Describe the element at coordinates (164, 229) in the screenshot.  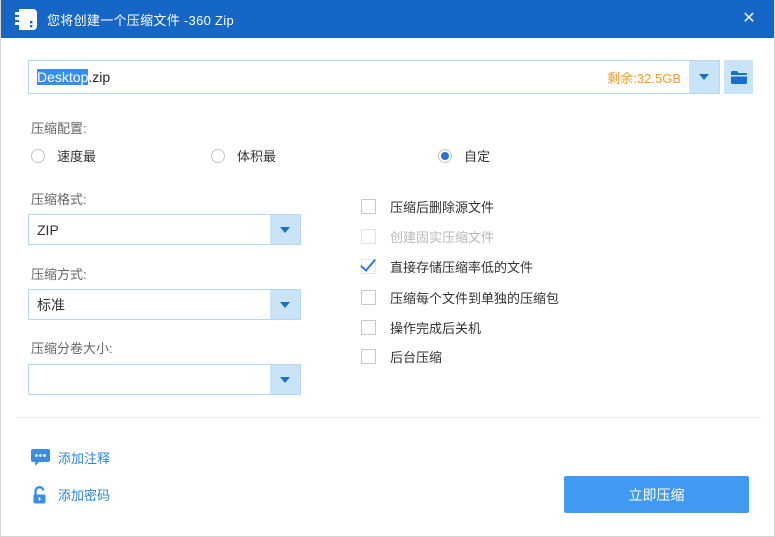
I see `format-select: ZIP` at that location.